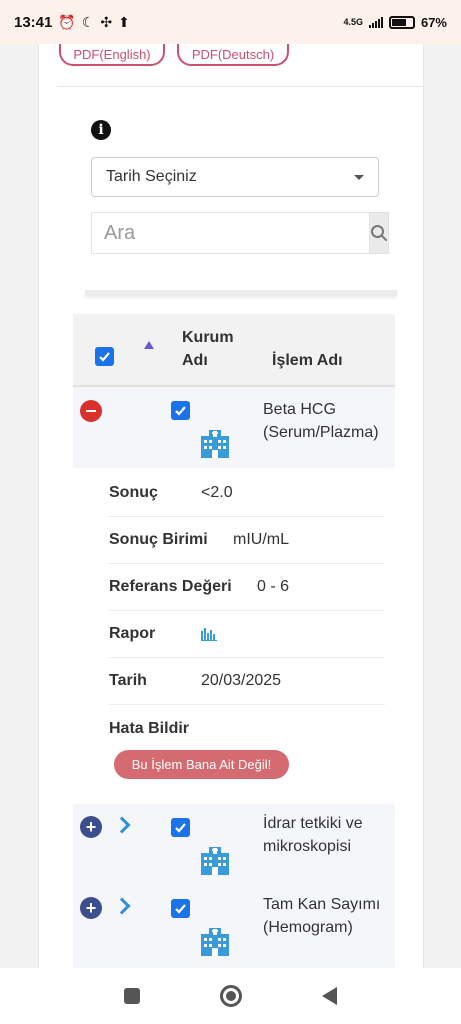  I want to click on reference-label: Referans Değeri, so click(170, 586).